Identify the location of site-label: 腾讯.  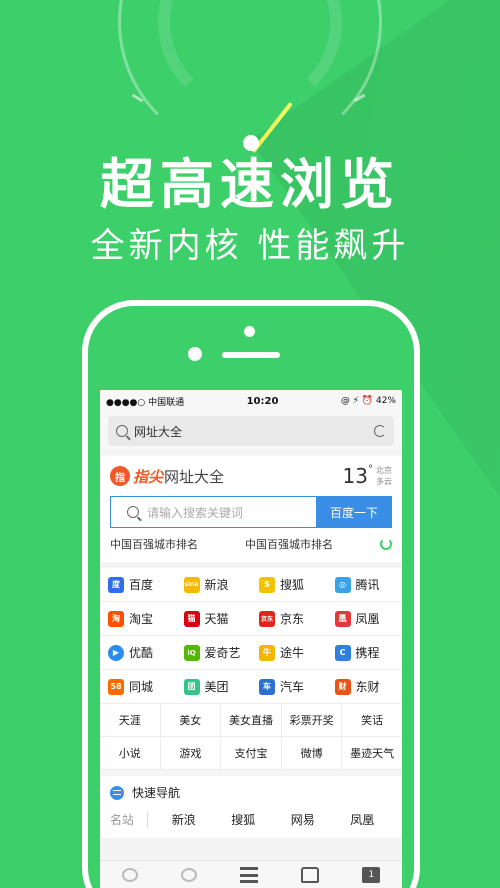
(367, 585).